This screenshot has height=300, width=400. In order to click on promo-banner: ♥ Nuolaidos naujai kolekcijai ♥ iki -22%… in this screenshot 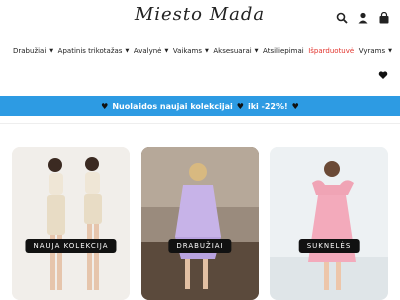, I will do `click(200, 106)`.